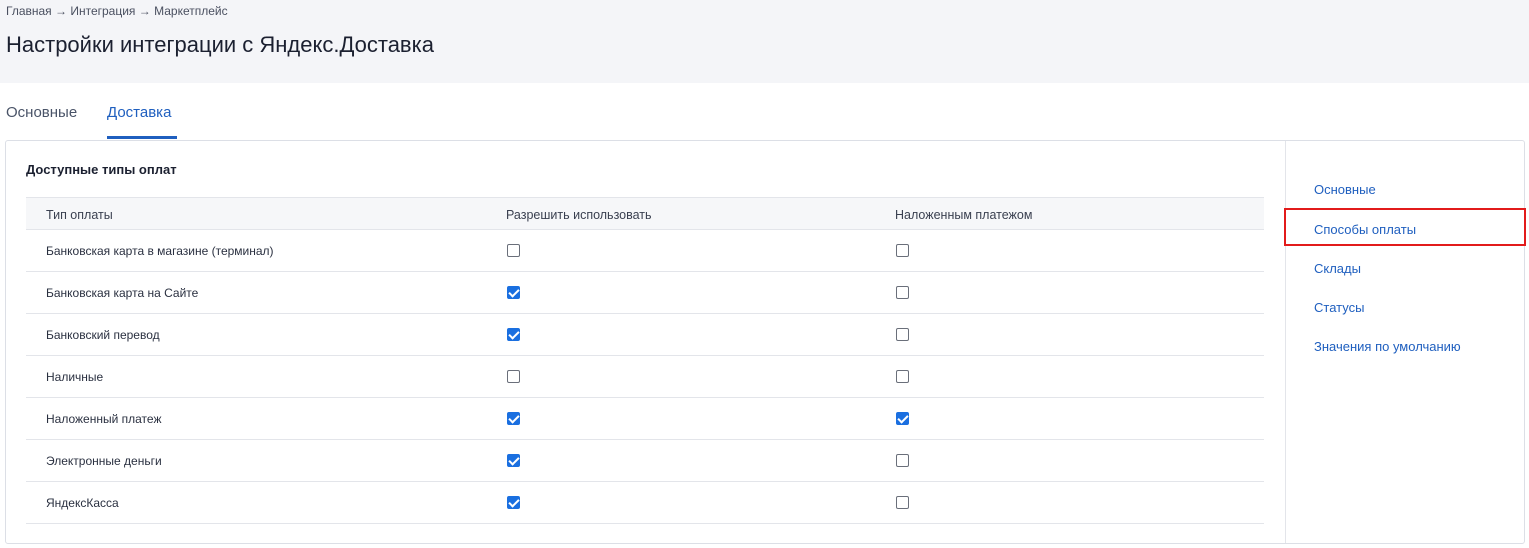 This screenshot has height=548, width=1529. What do you see at coordinates (82, 503) in the screenshot?
I see `payment-type-label: ЯндексКасса` at bounding box center [82, 503].